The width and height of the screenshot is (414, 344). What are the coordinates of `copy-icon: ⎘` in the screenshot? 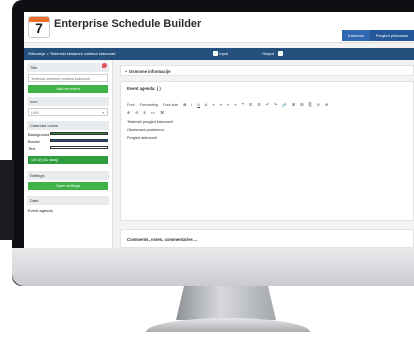 It's located at (309, 105).